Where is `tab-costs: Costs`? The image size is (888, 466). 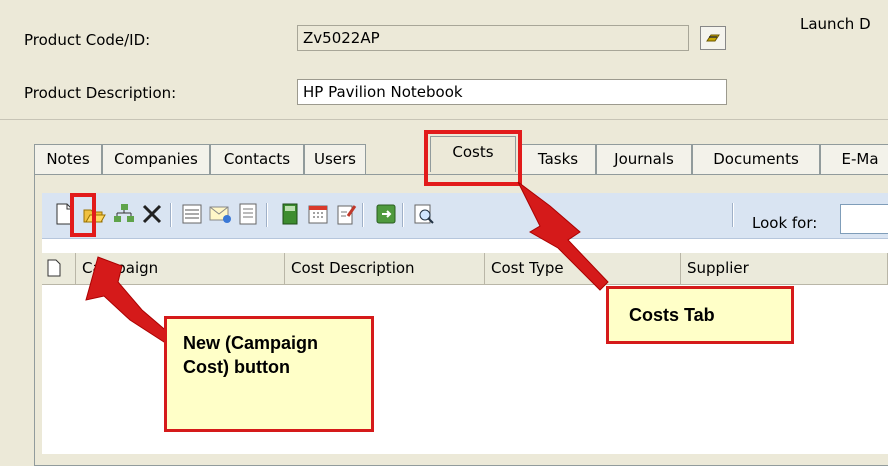
tab-costs: Costs is located at coordinates (473, 154).